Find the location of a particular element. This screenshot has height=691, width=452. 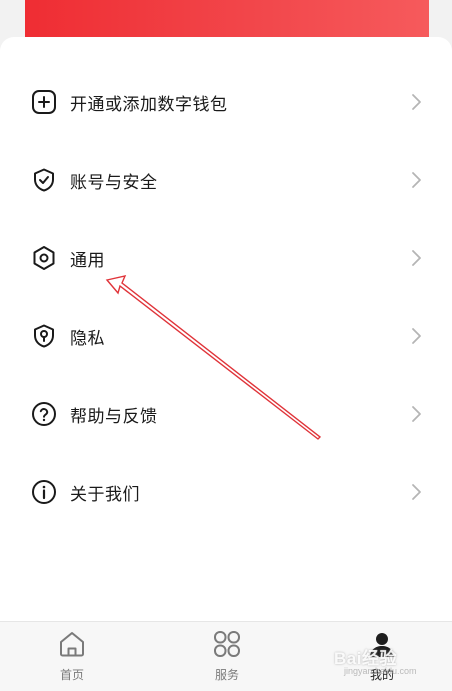

watermark-sub: jingyan.baidu.com is located at coordinates (380, 671).